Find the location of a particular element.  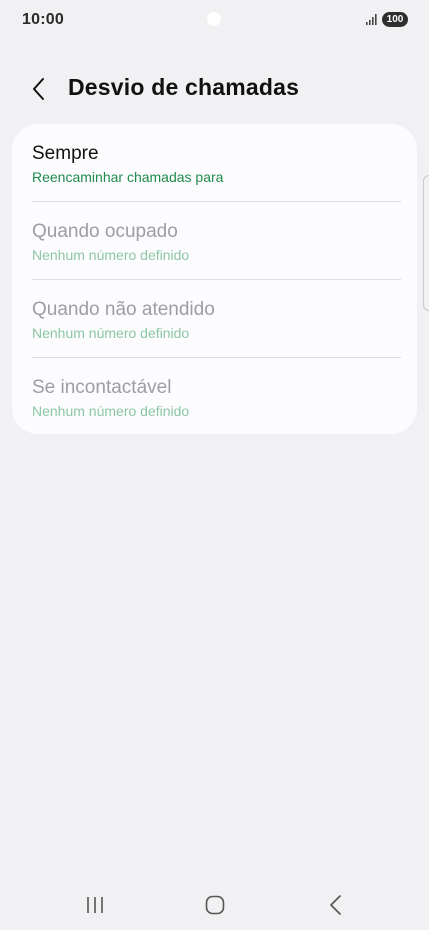

back-button is located at coordinates (39, 89).